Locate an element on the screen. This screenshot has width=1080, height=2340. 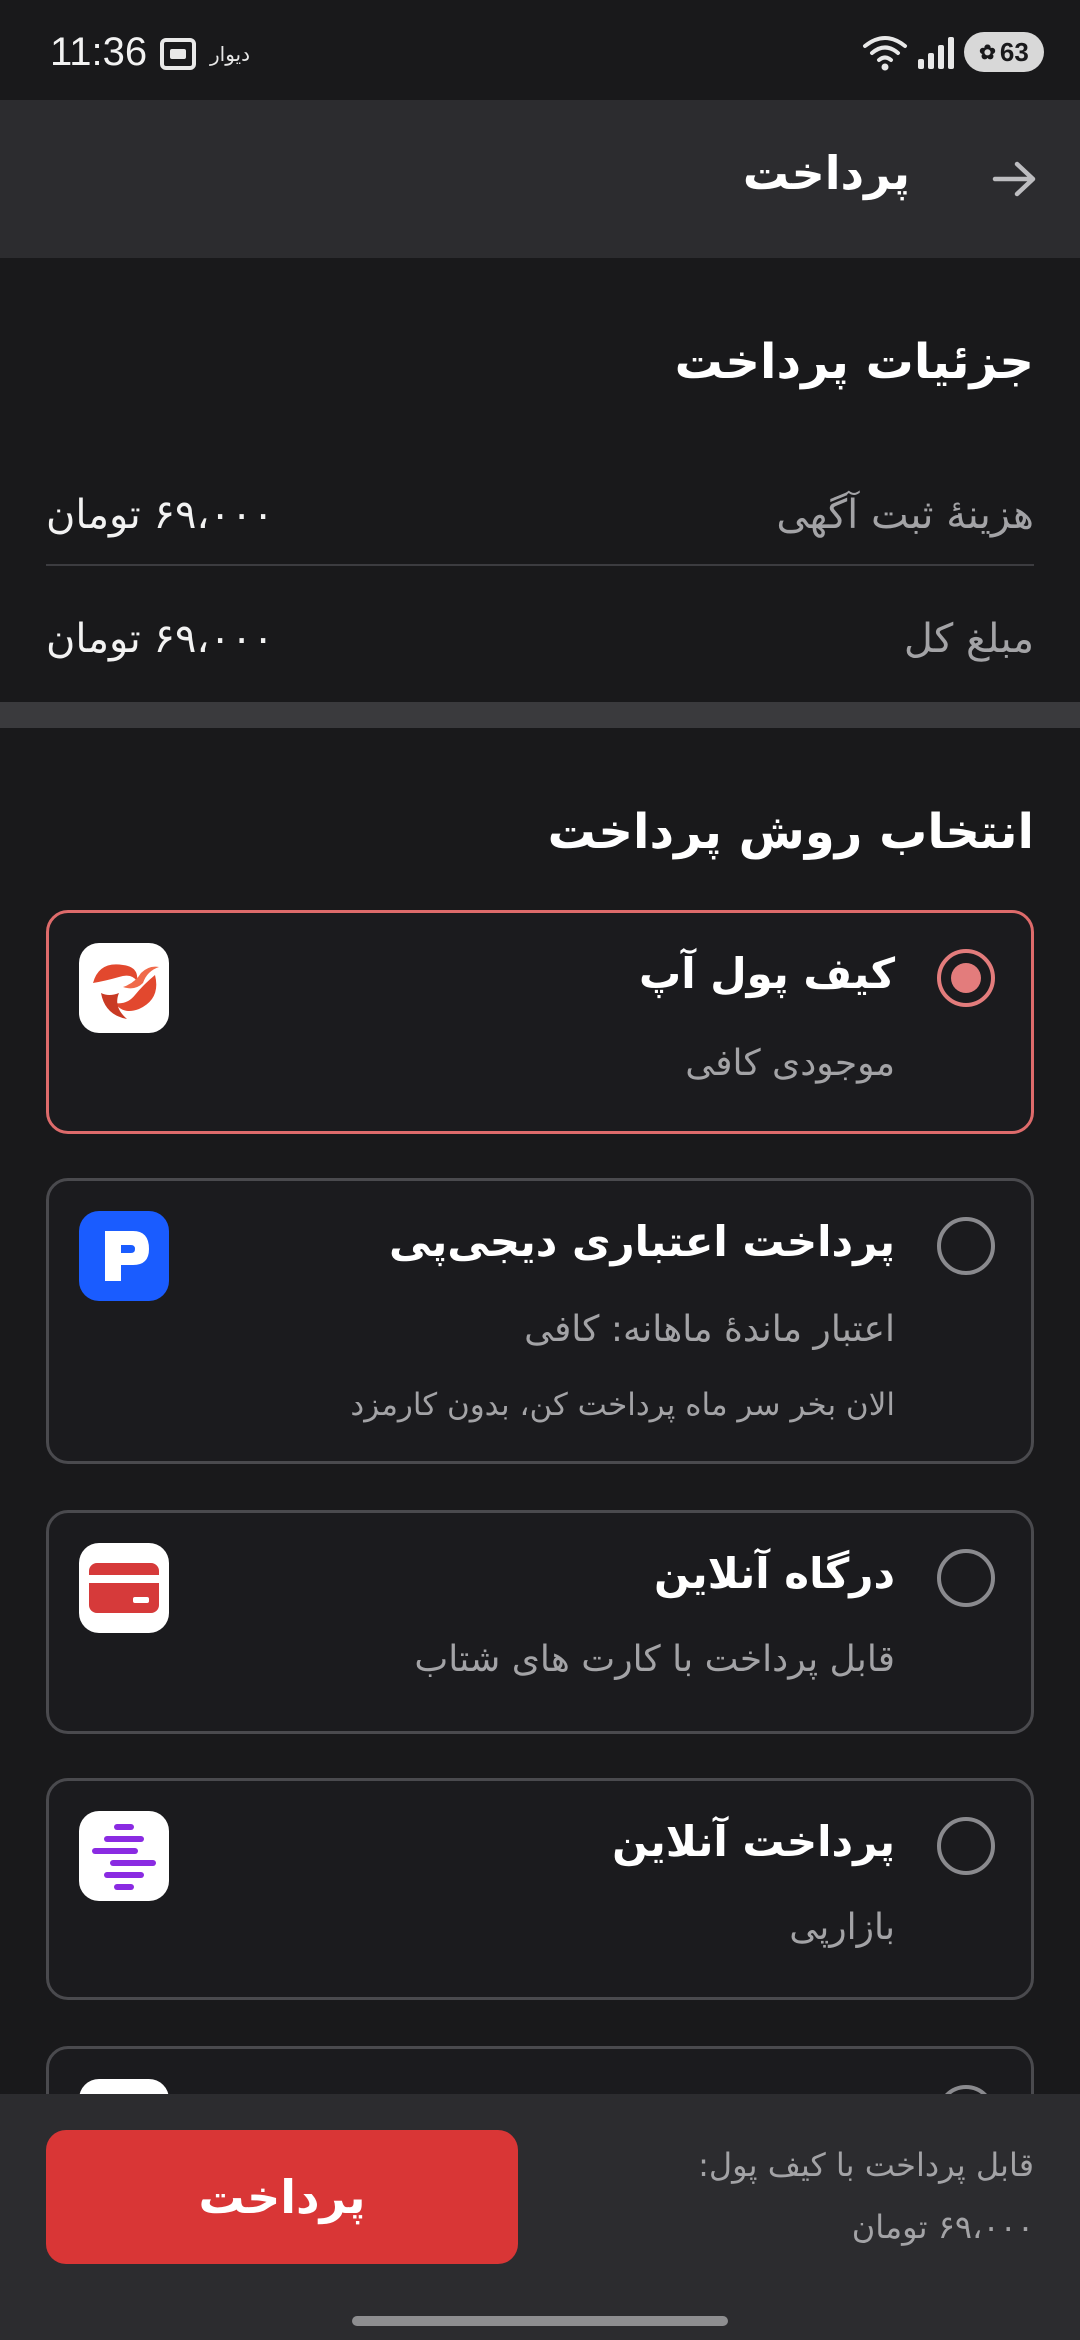
arrow-right-icon is located at coordinates (1014, 179).